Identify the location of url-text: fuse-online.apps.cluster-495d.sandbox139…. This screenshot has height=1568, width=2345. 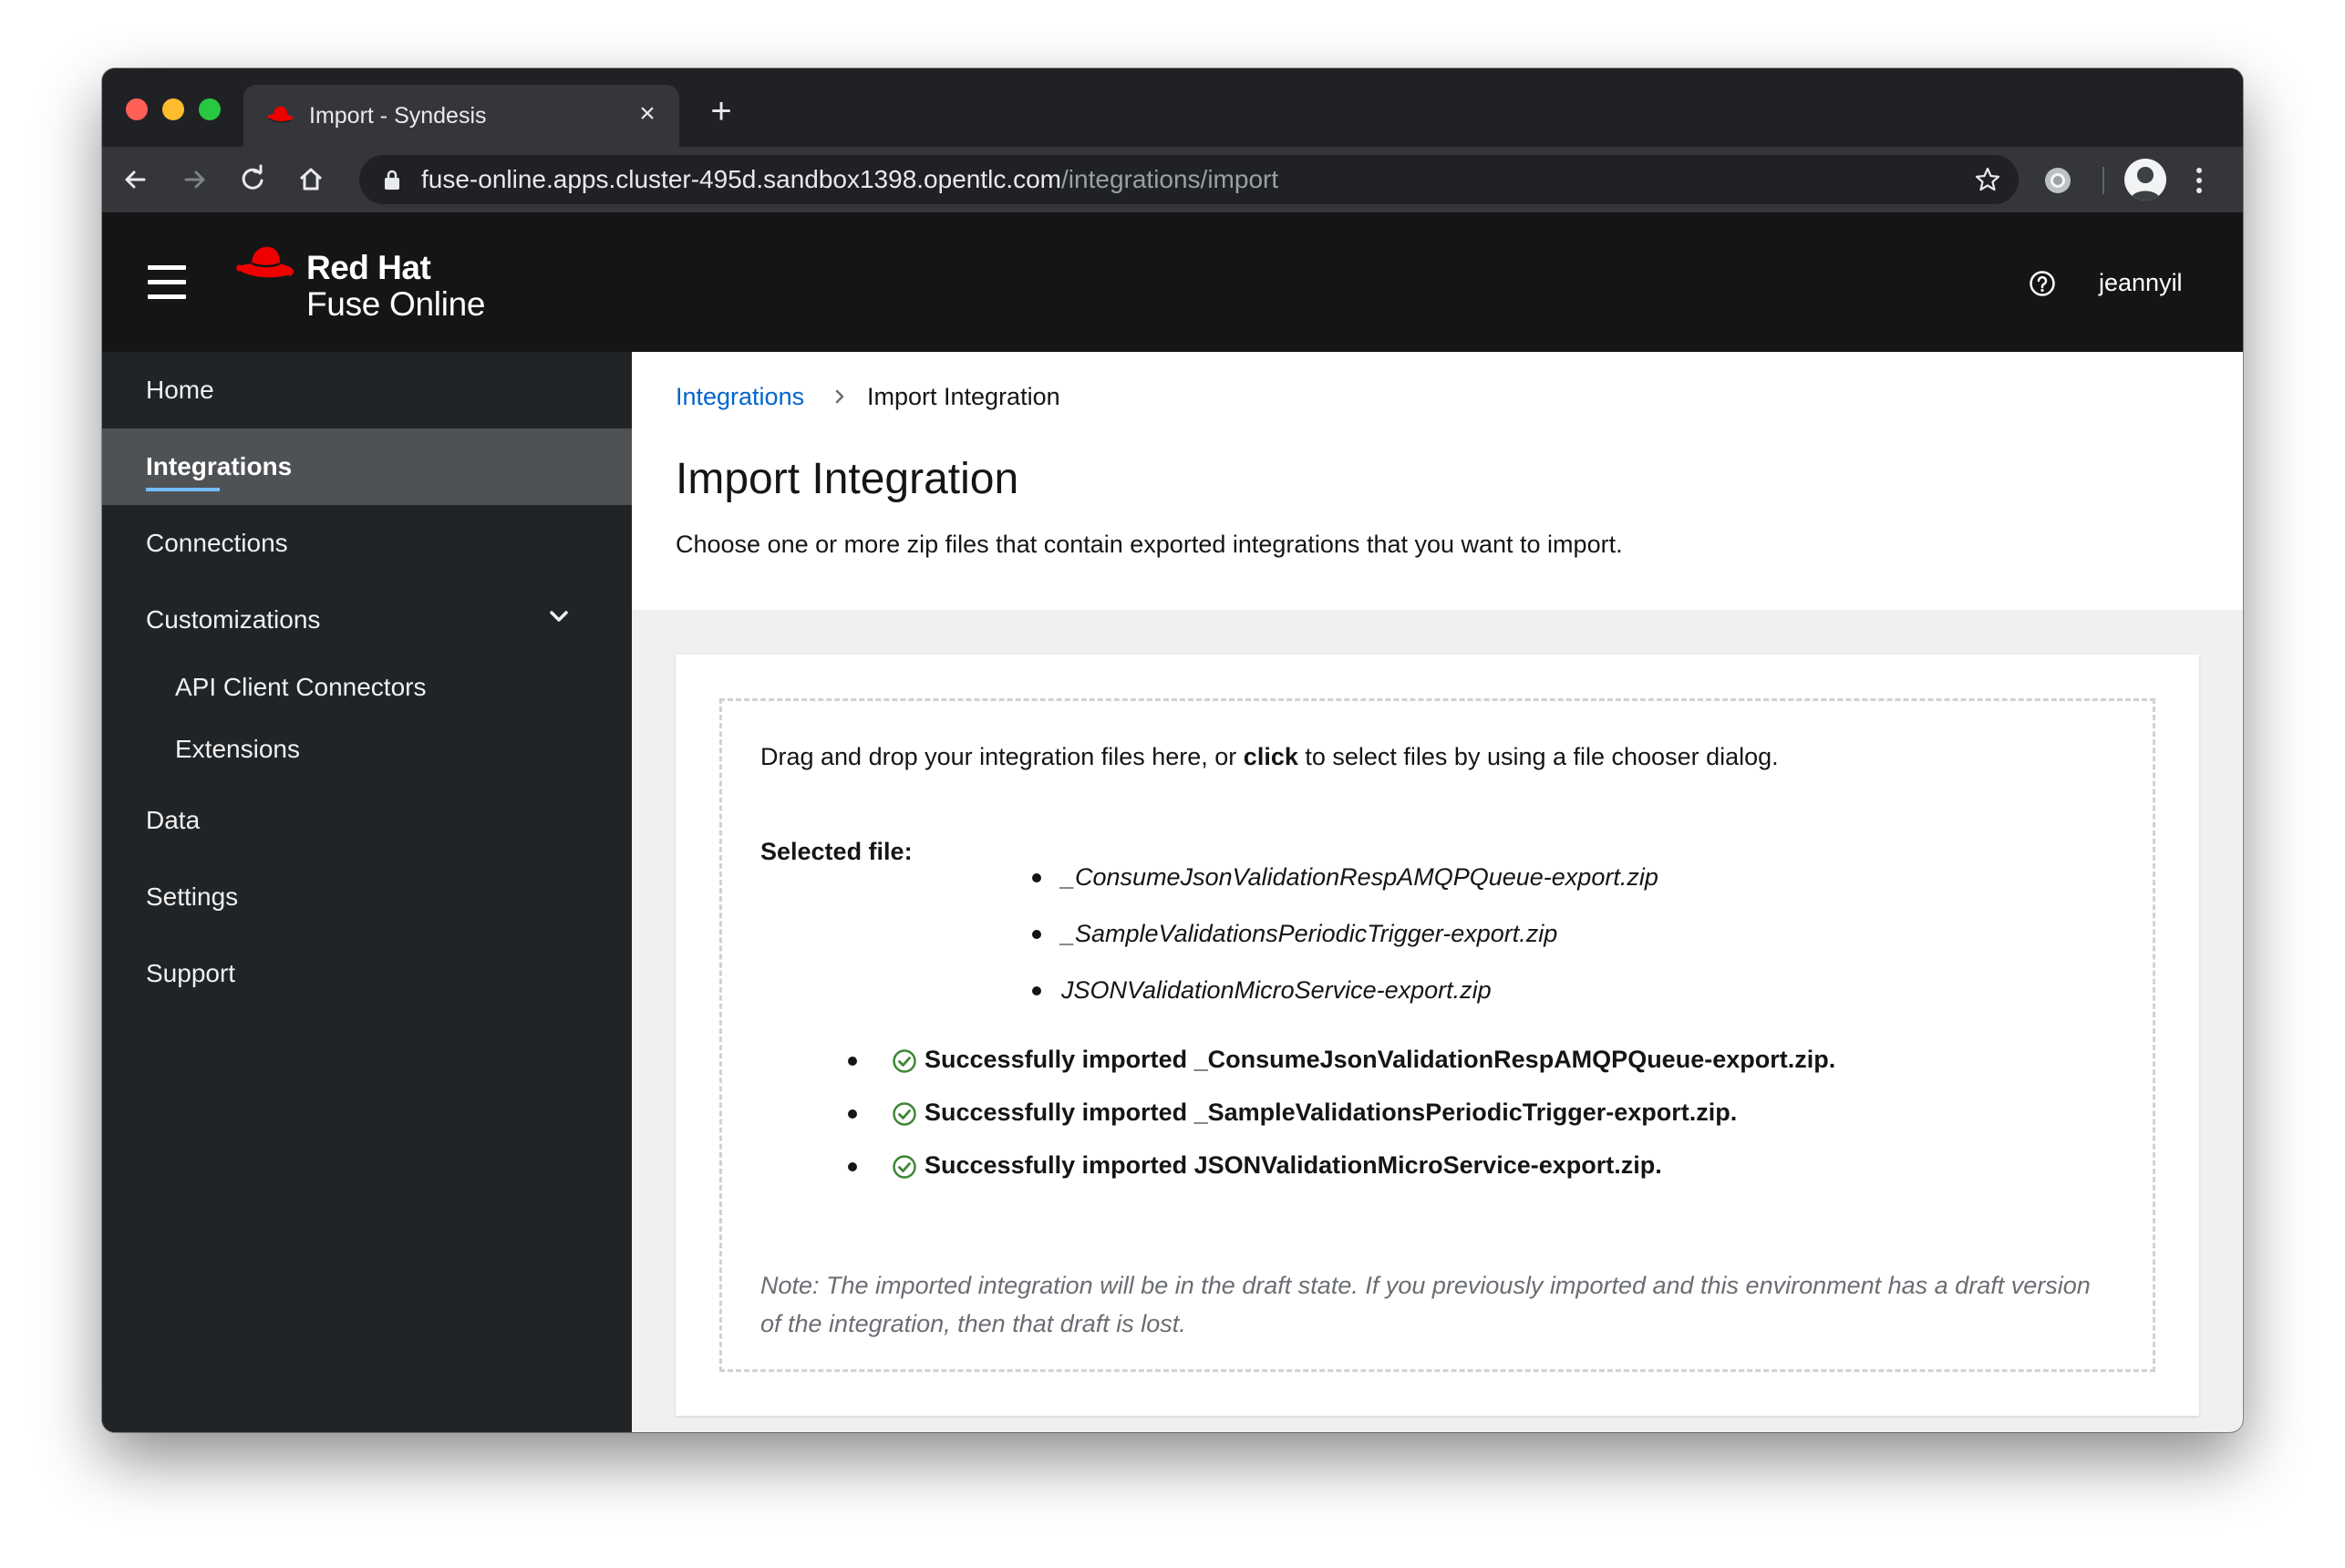
(850, 179).